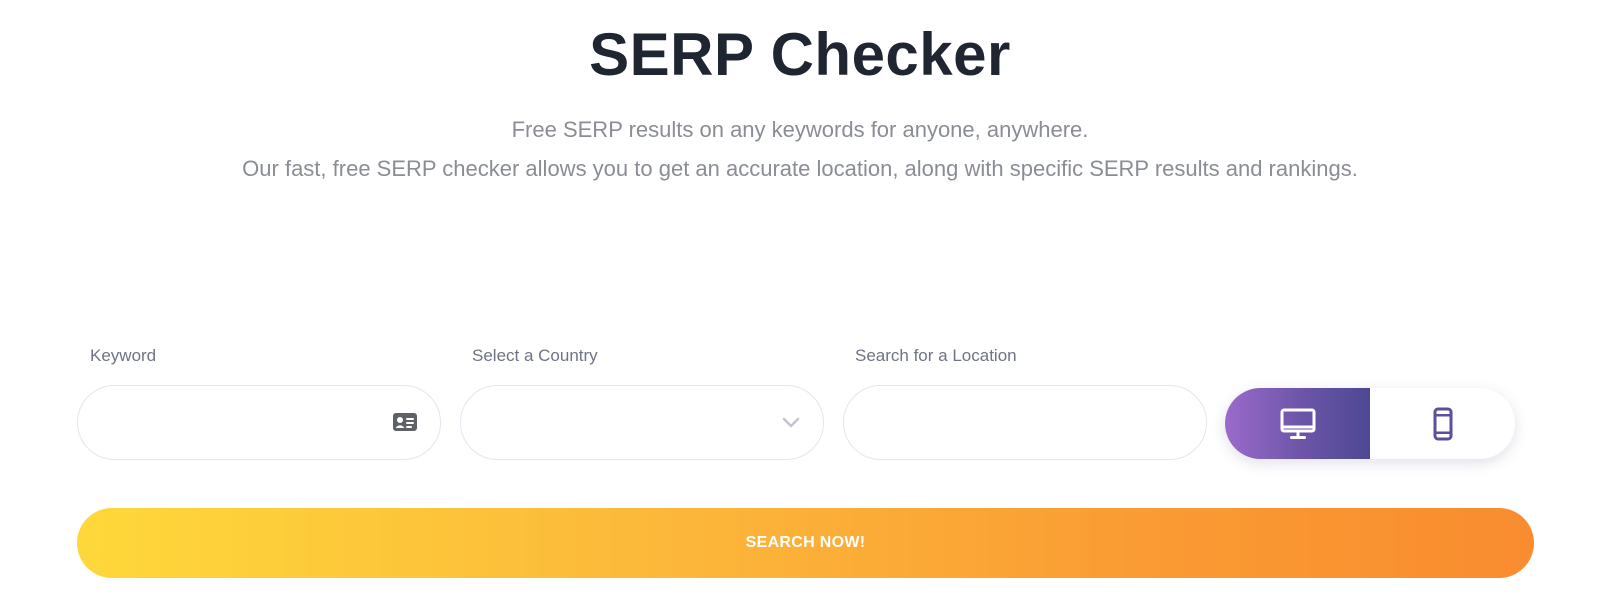  I want to click on desktop-icon, so click(1297, 423).